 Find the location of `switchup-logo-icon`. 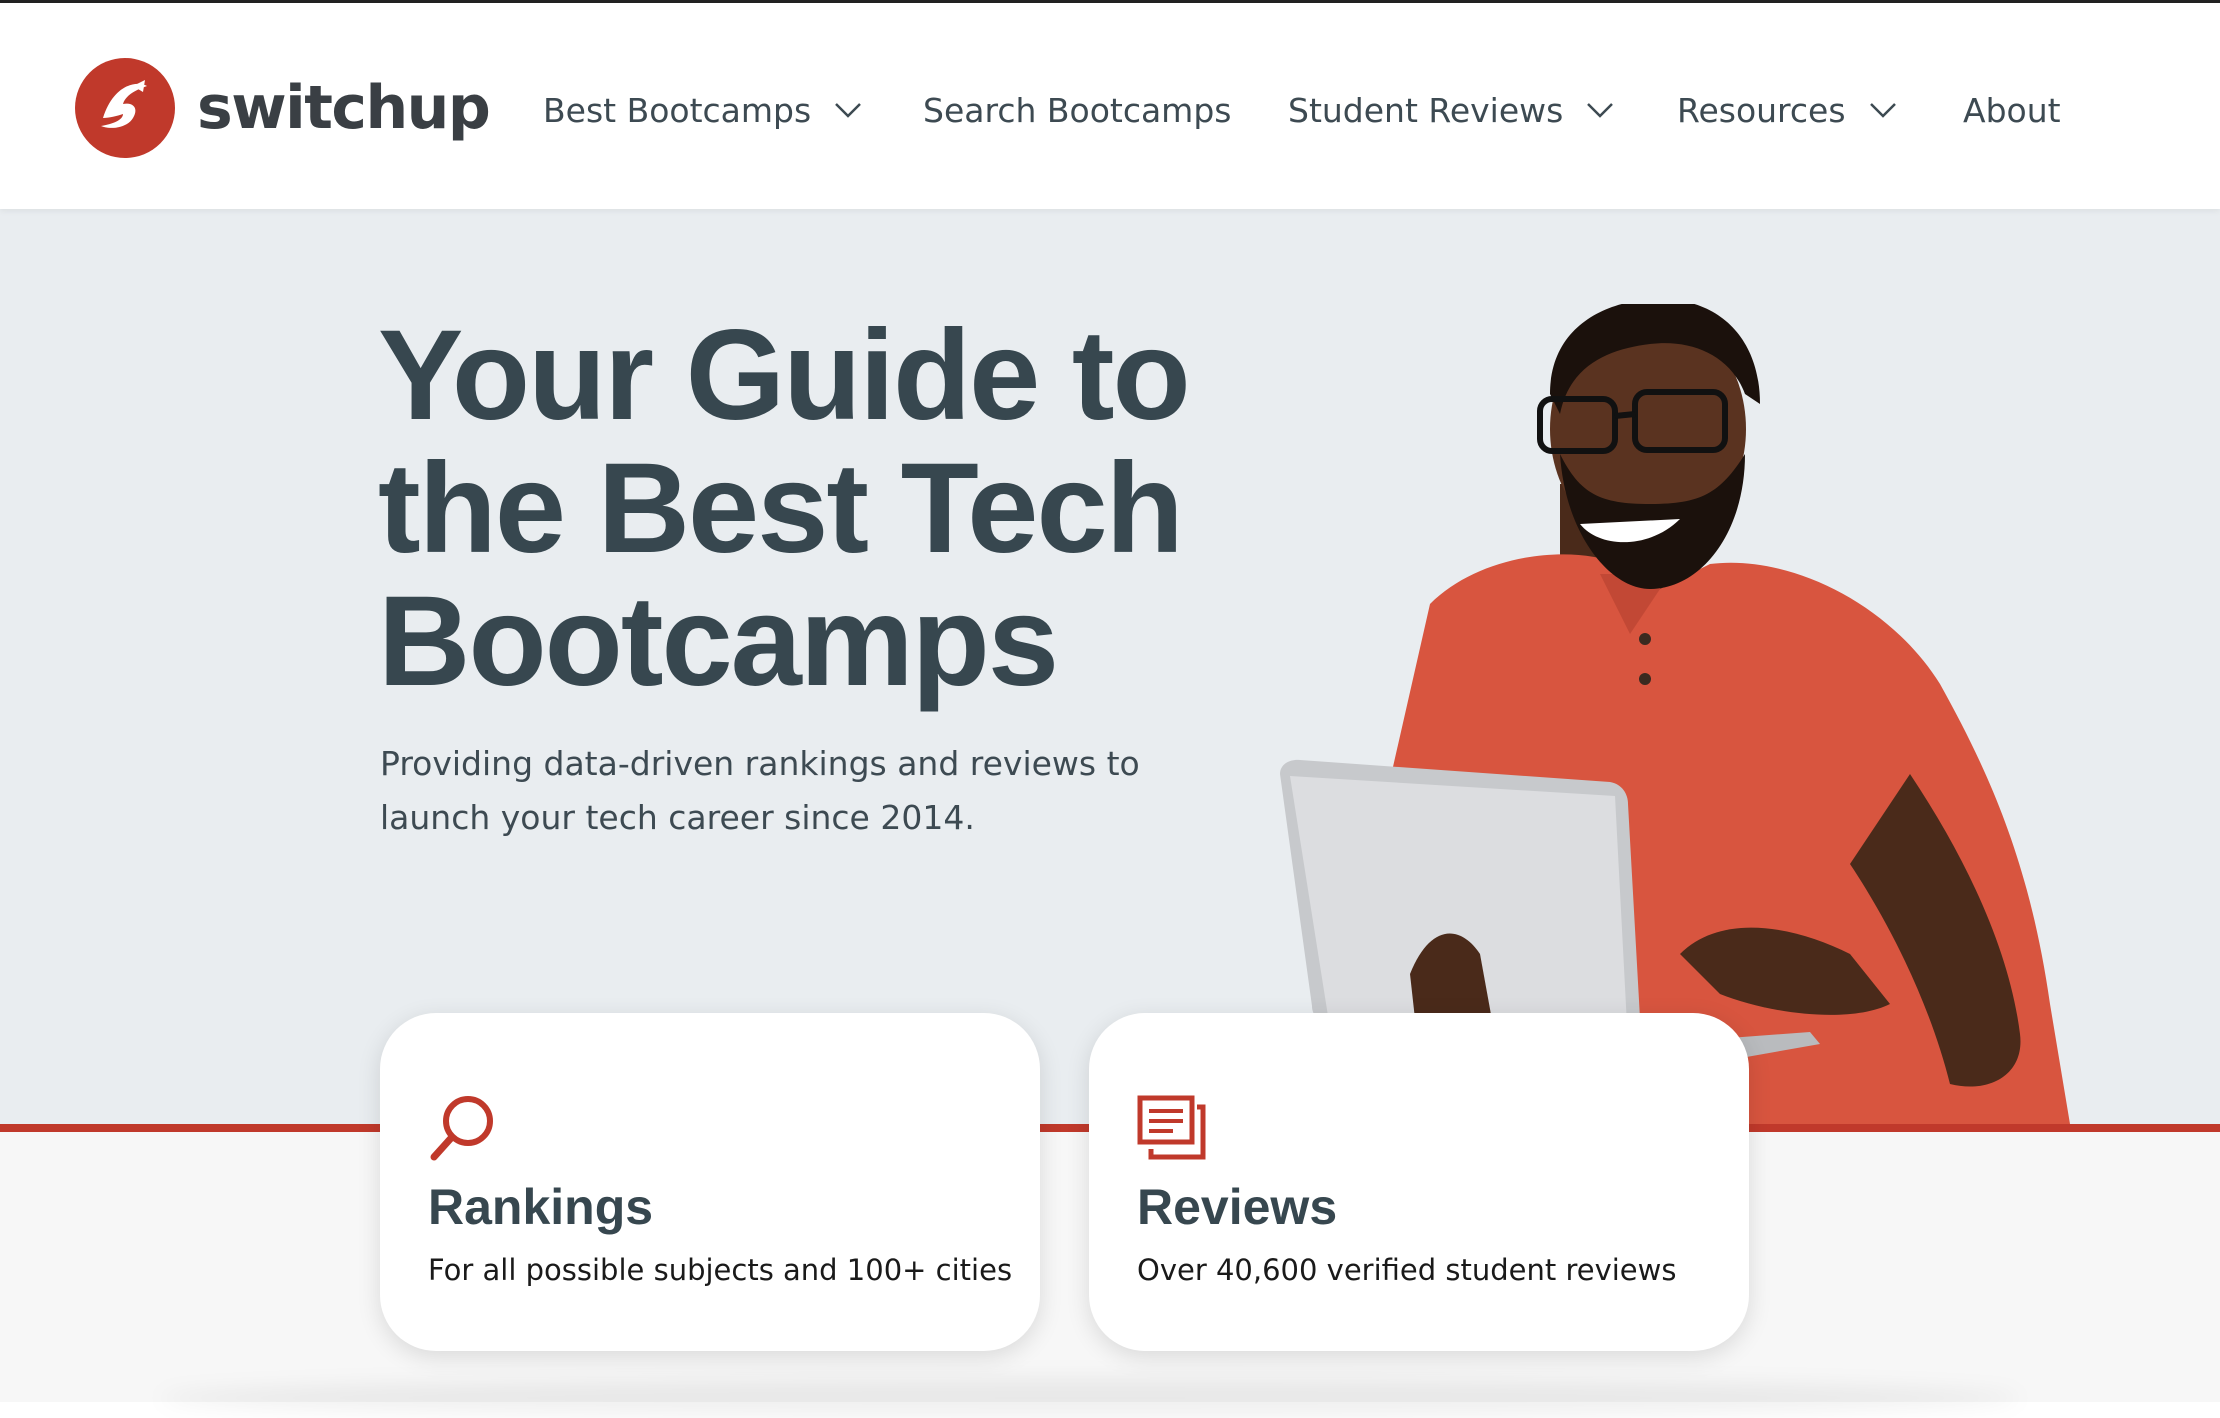

switchup-logo-icon is located at coordinates (125, 108).